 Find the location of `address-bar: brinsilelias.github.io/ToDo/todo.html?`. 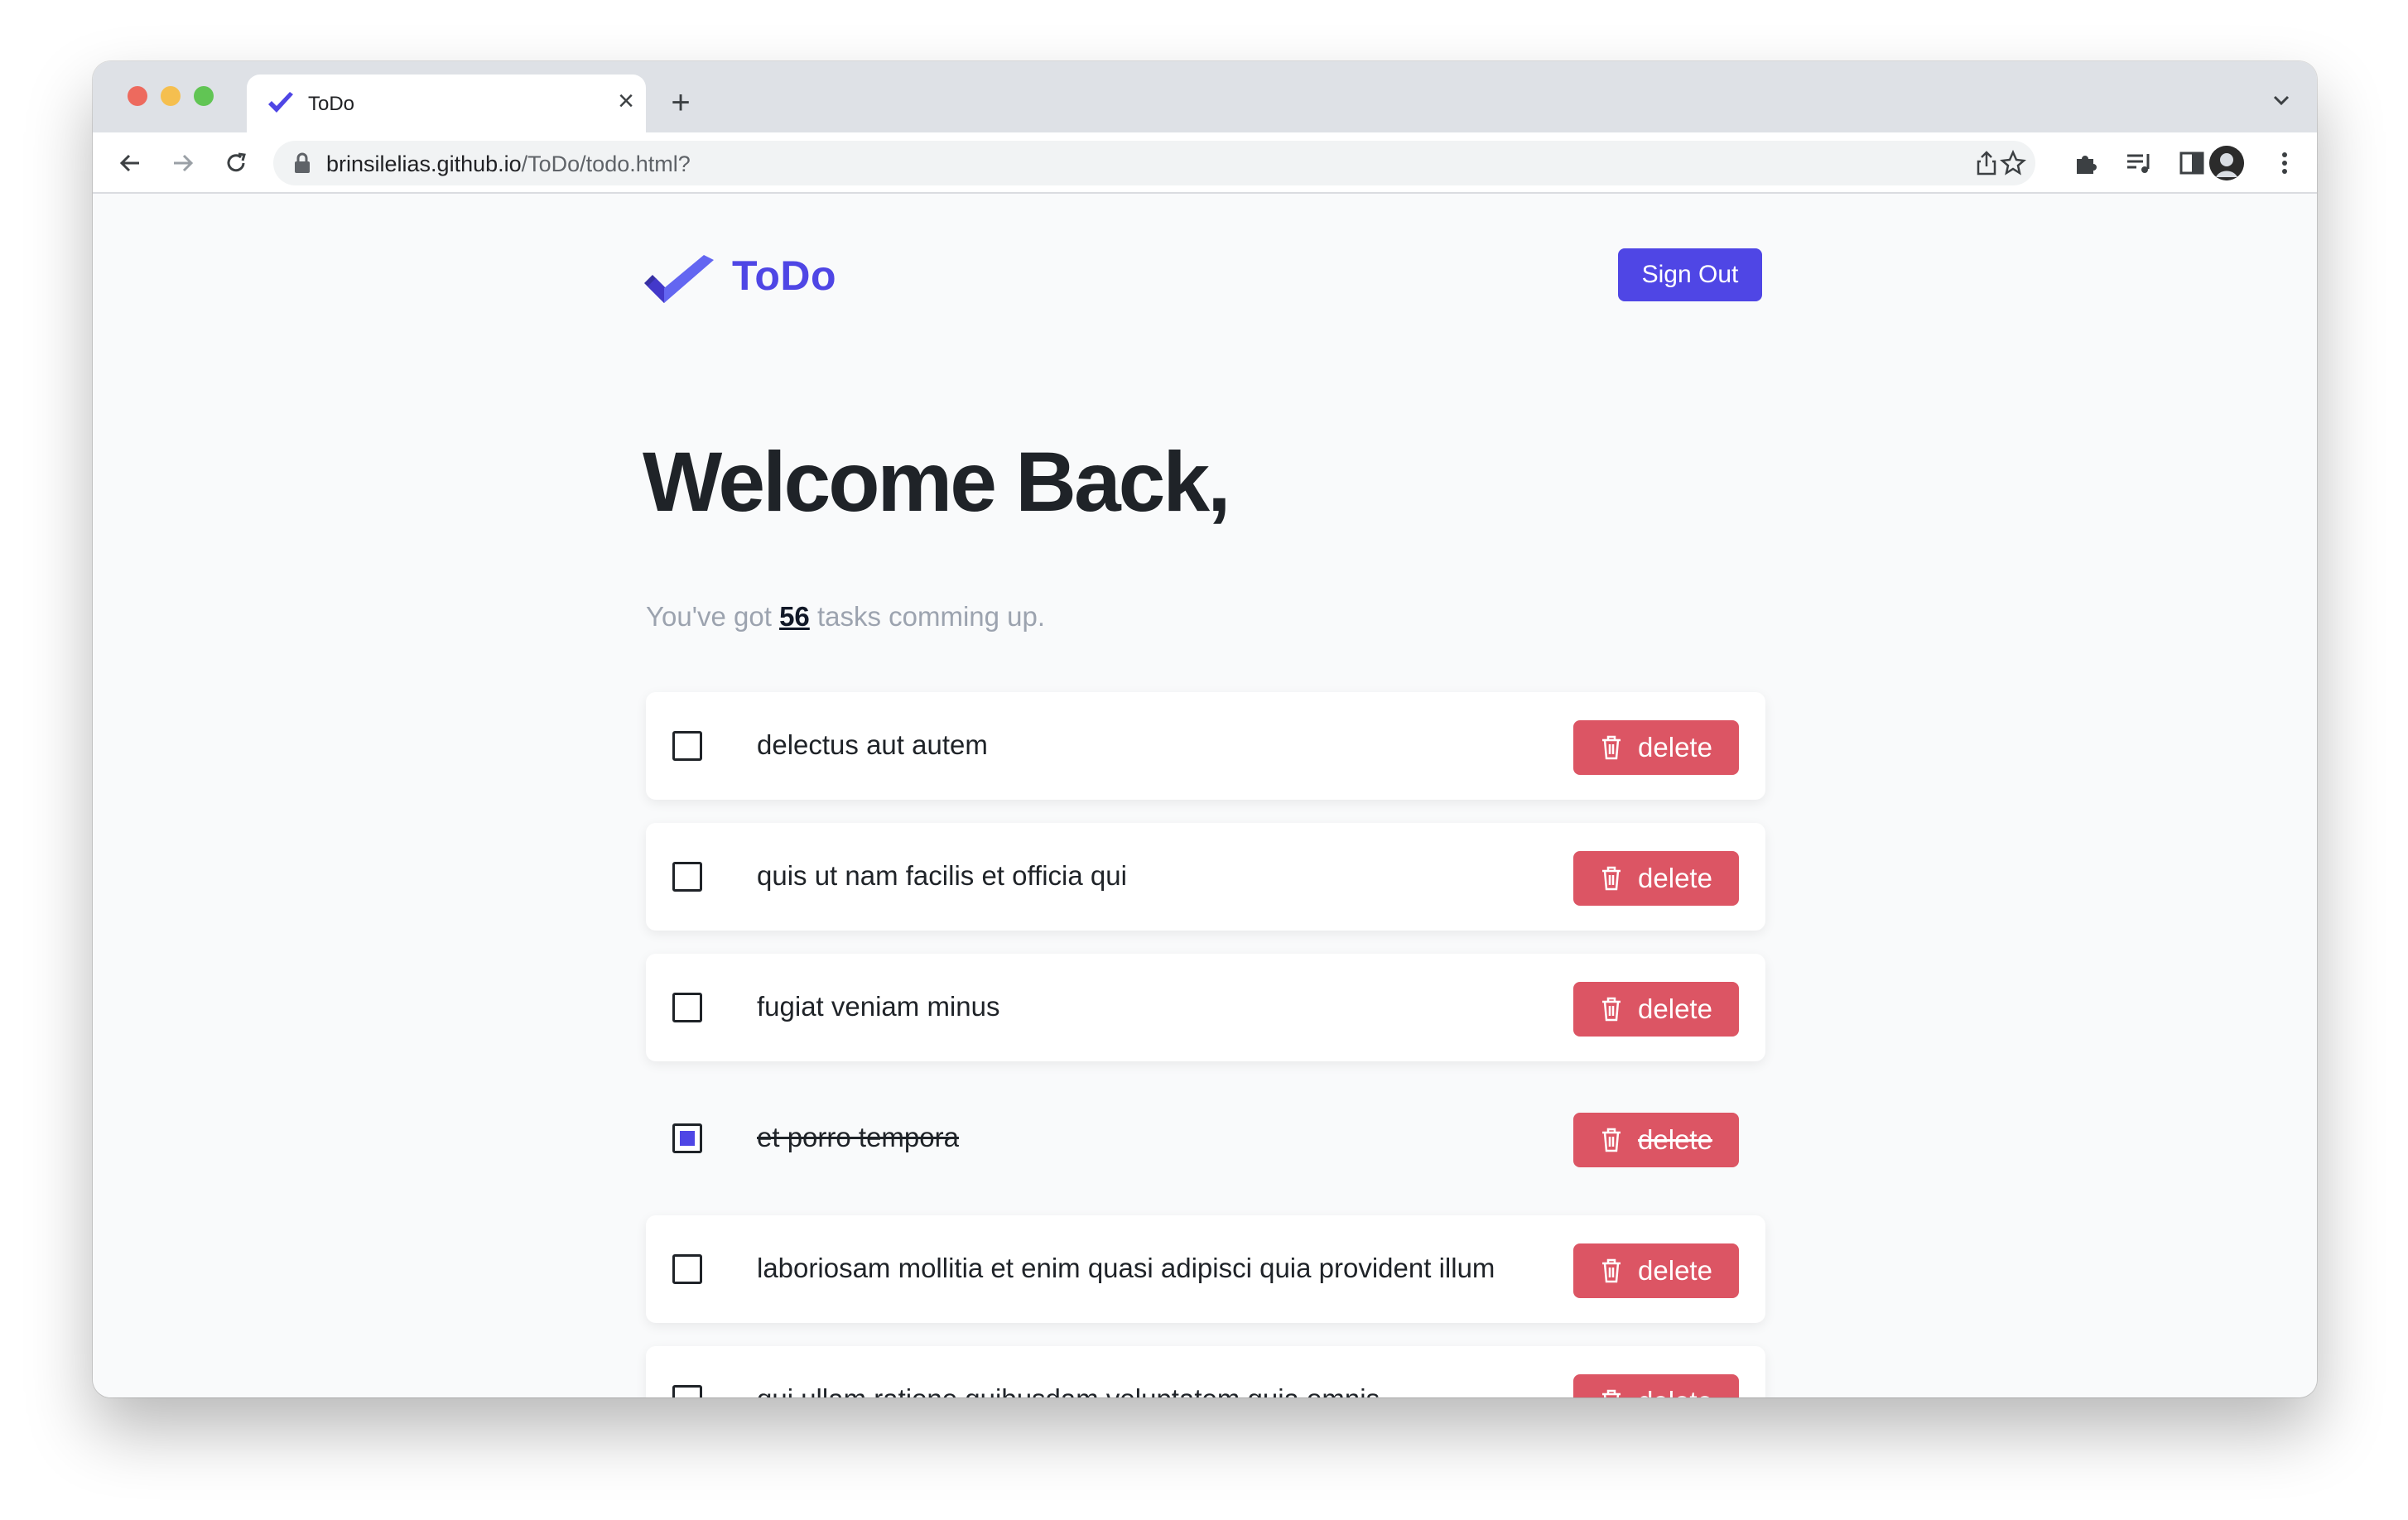

address-bar: brinsilelias.github.io/ToDo/todo.html? is located at coordinates (1154, 163).